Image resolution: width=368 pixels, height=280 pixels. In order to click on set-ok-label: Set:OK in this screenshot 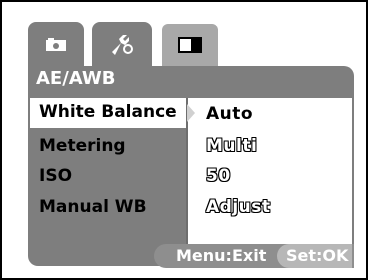, I will do `click(317, 255)`.